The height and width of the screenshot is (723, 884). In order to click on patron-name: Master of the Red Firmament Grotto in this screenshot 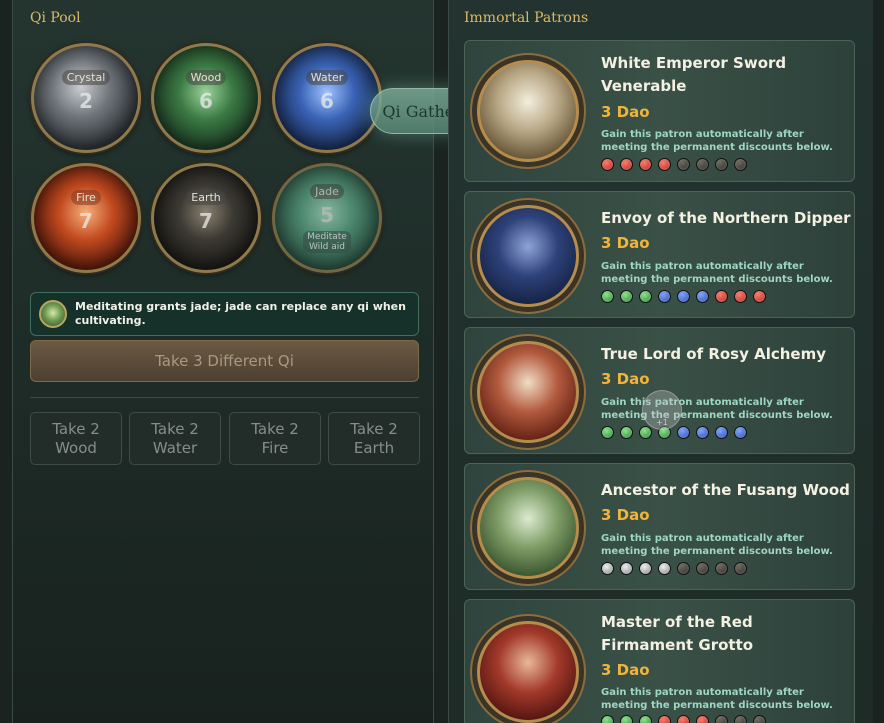, I will do `click(677, 633)`.